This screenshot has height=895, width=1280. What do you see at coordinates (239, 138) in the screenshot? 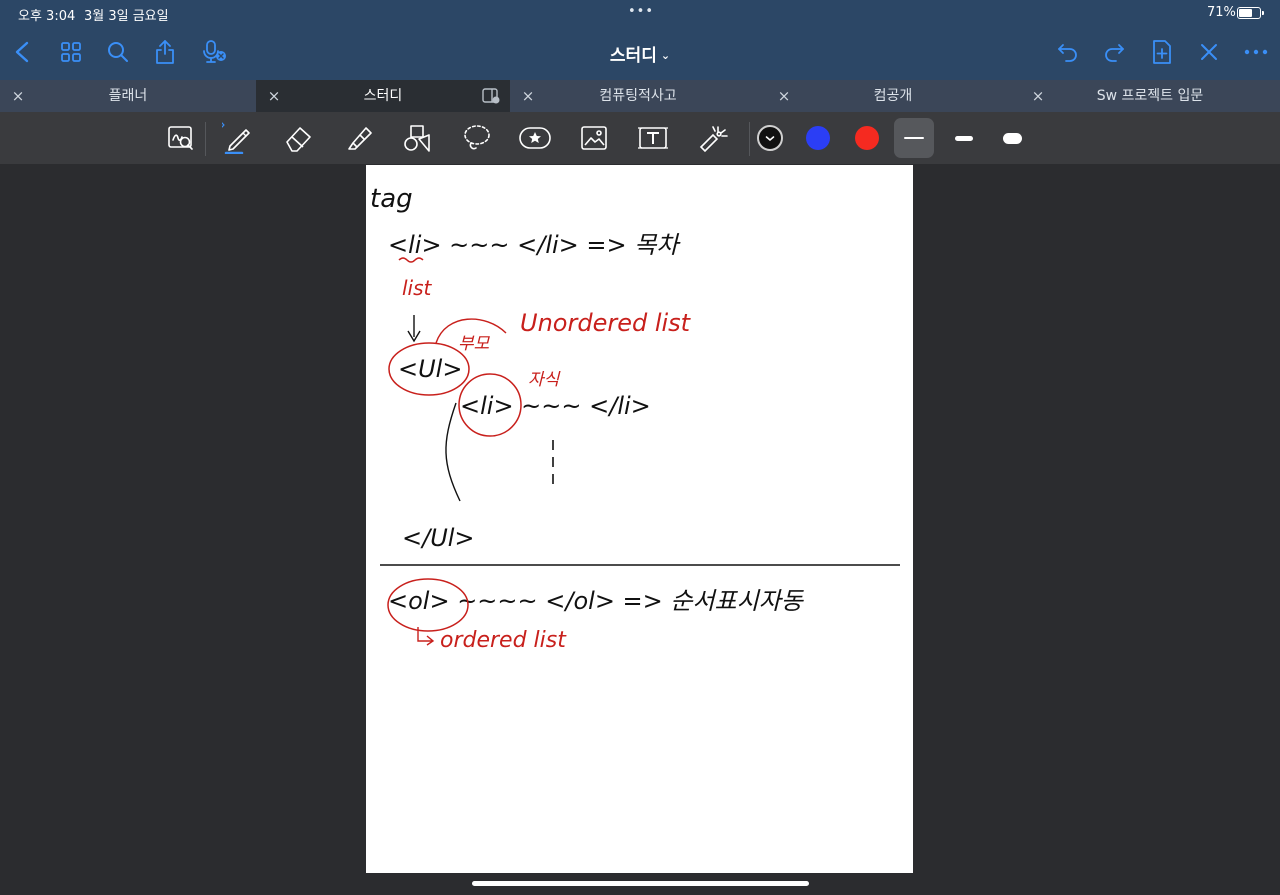
I see `pen-icon` at bounding box center [239, 138].